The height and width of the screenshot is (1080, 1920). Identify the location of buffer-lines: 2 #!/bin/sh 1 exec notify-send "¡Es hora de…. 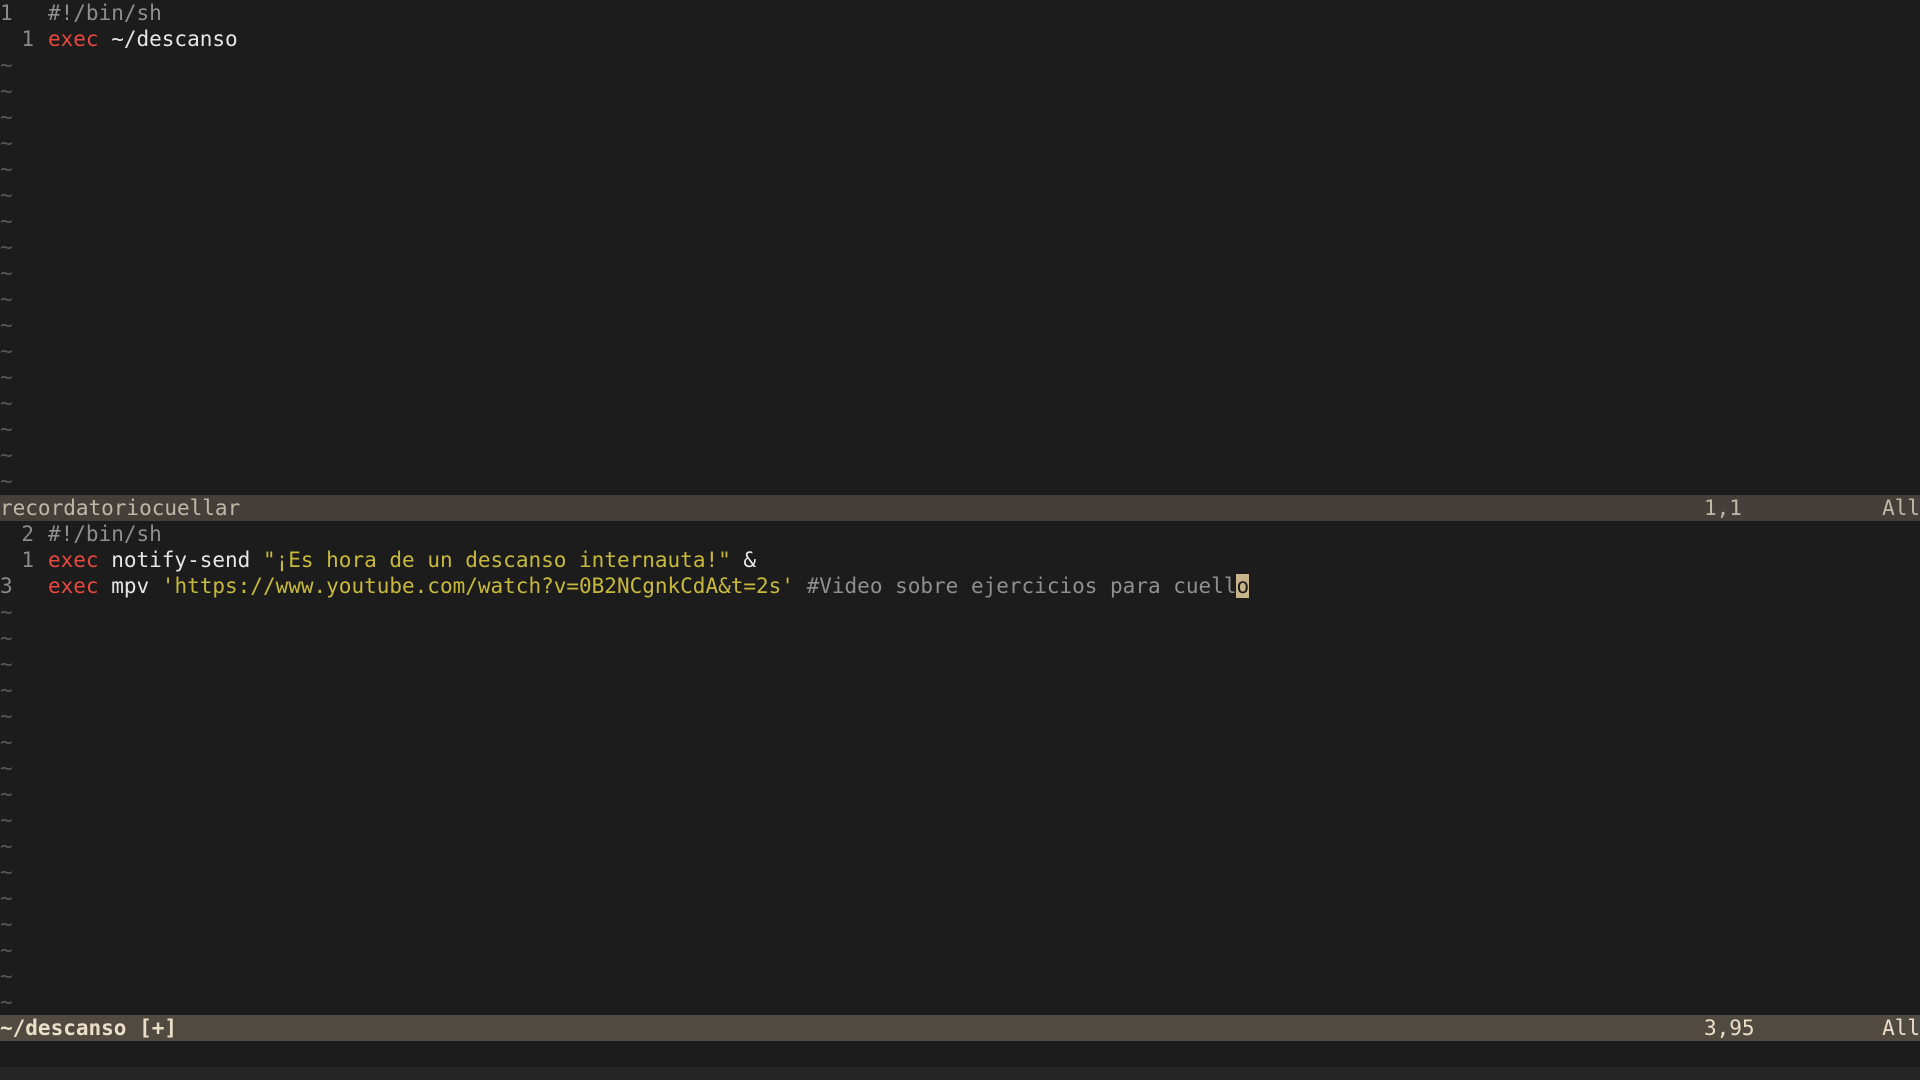
(960, 560).